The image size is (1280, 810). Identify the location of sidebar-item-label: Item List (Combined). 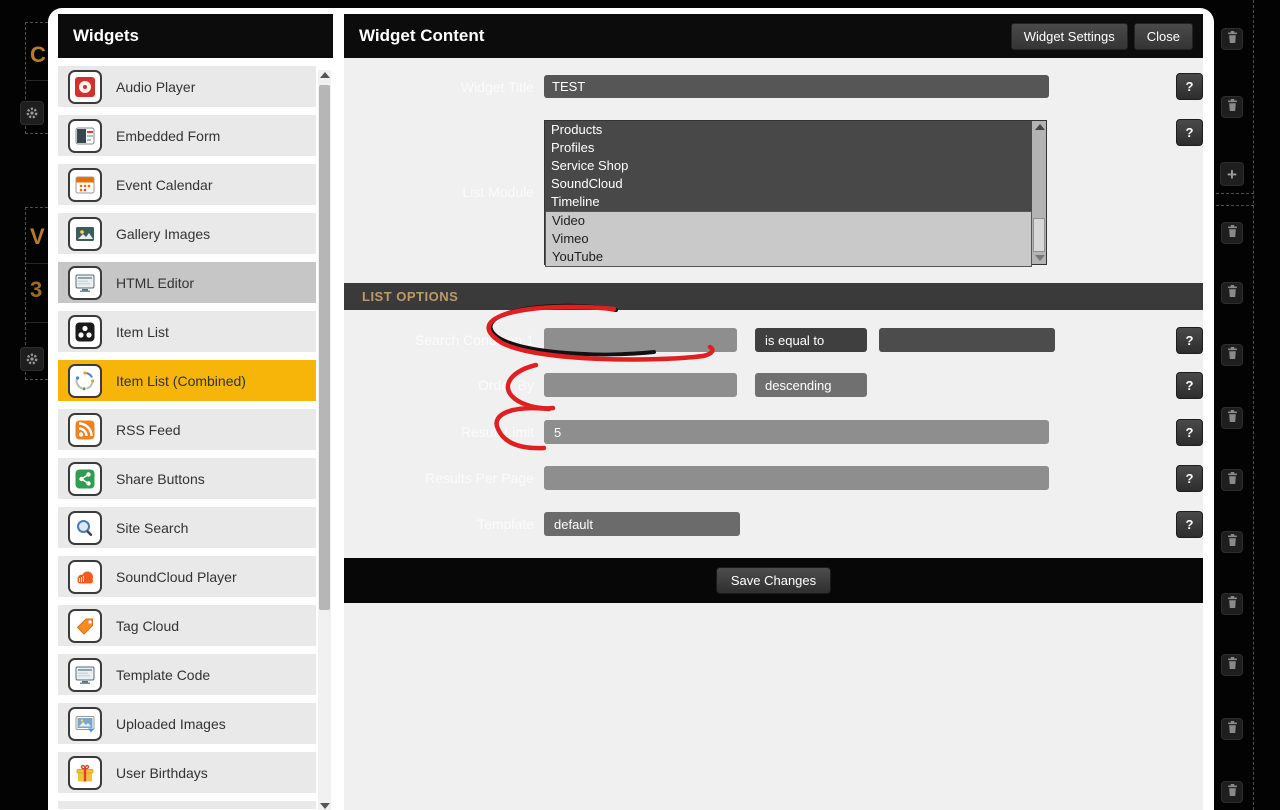
(181, 380).